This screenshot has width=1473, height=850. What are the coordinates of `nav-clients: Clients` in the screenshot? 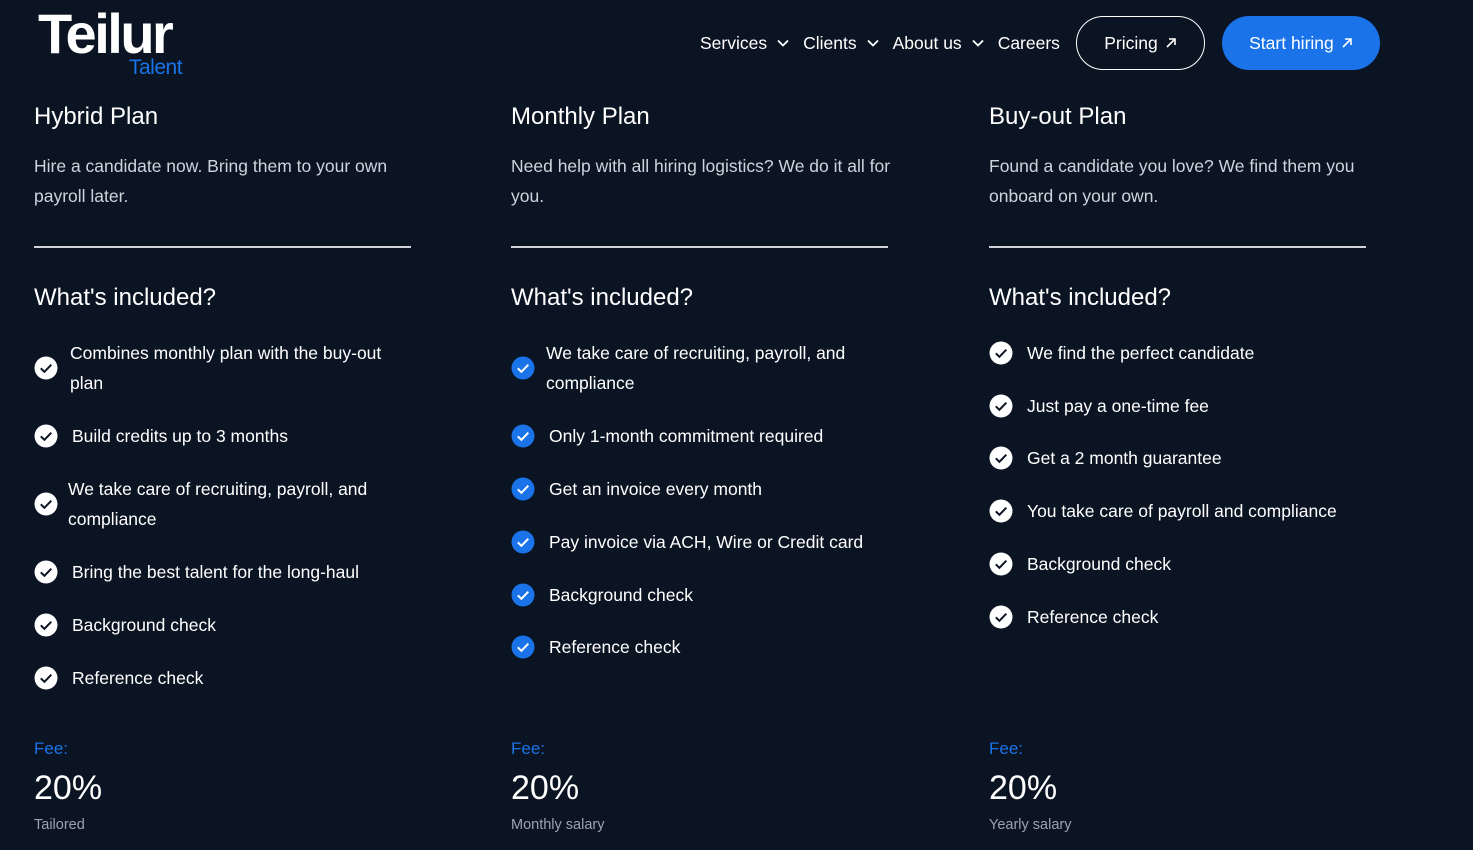 It's located at (841, 43).